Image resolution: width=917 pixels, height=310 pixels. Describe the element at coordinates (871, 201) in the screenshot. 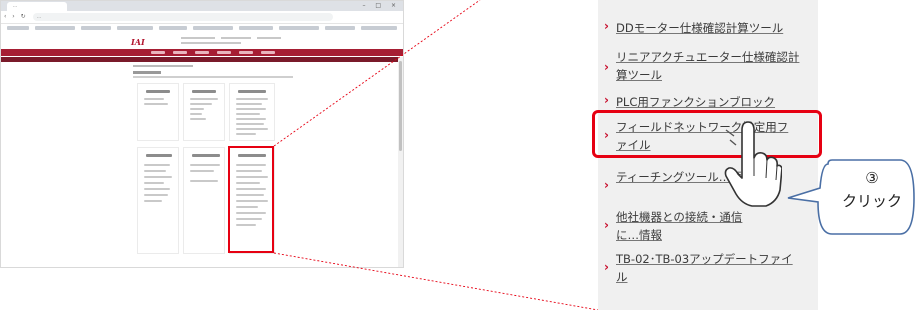

I see `callout-action-label: クリック` at that location.